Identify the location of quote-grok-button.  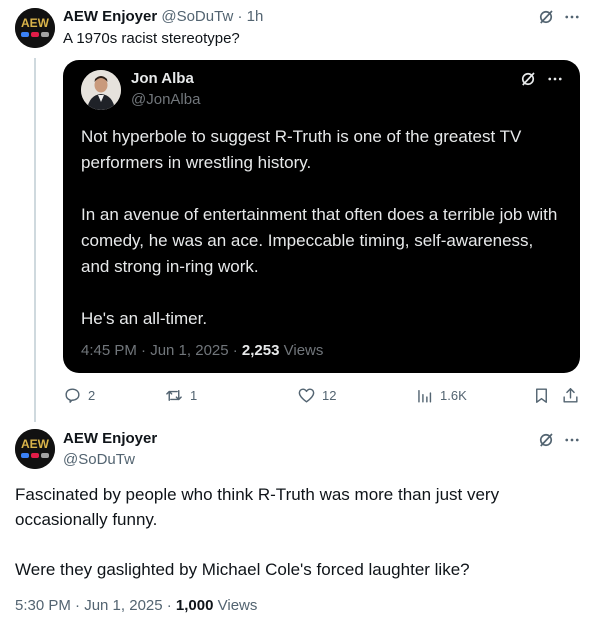
(528, 79).